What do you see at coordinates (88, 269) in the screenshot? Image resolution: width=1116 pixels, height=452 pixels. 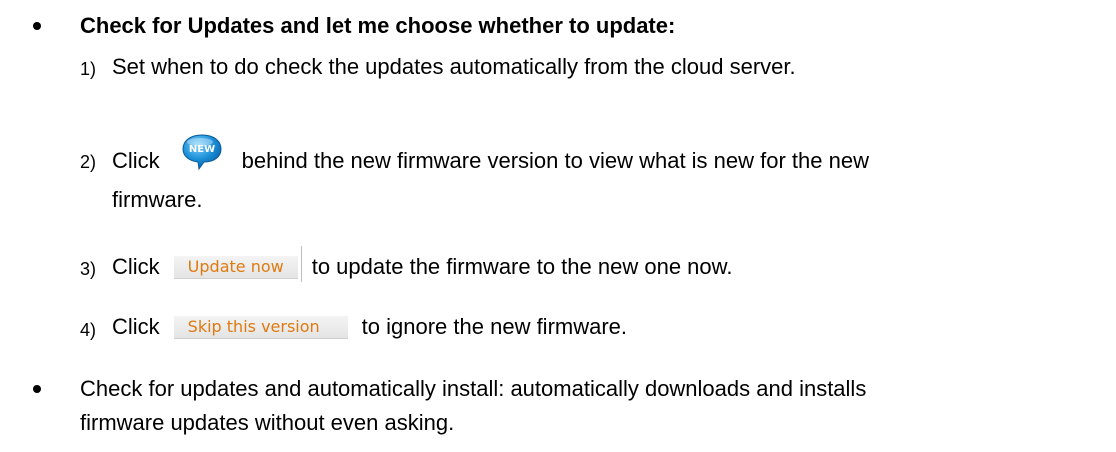 I see `step-number: 3)` at bounding box center [88, 269].